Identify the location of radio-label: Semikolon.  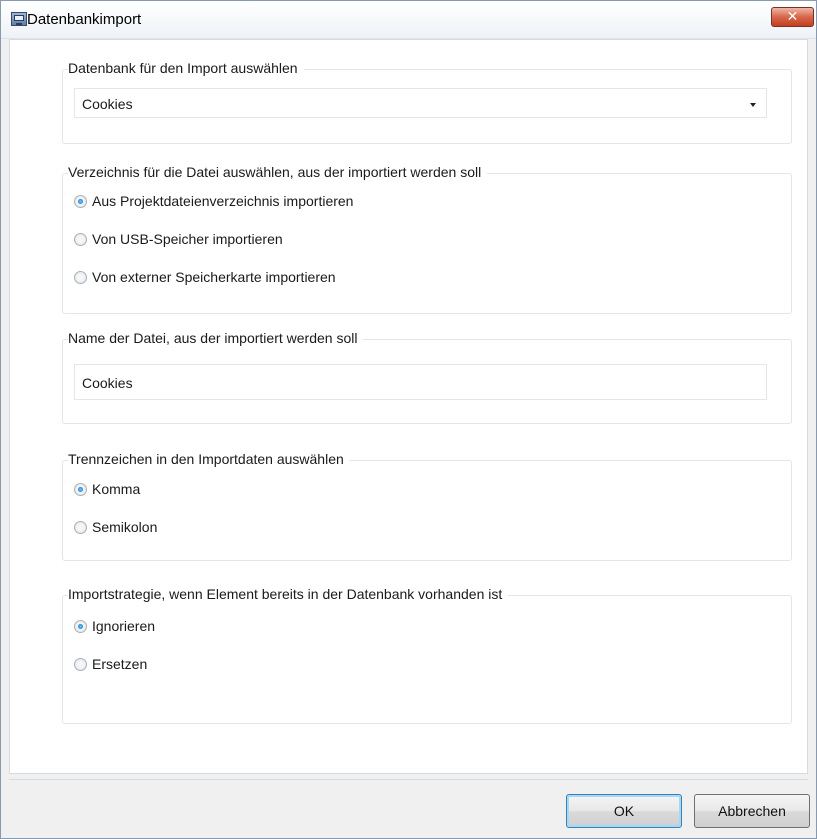
(125, 527).